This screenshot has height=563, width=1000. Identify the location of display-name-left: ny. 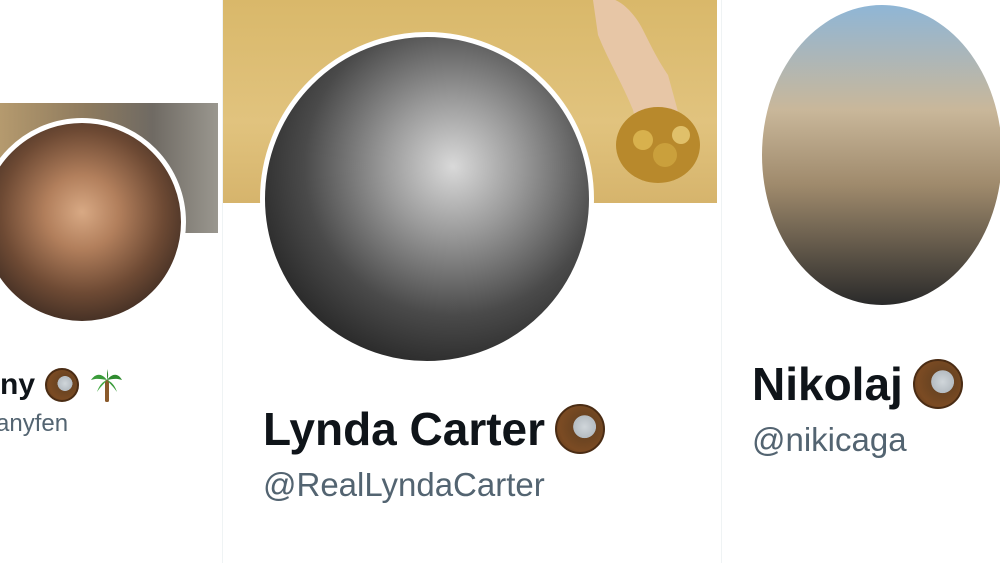
(61, 385).